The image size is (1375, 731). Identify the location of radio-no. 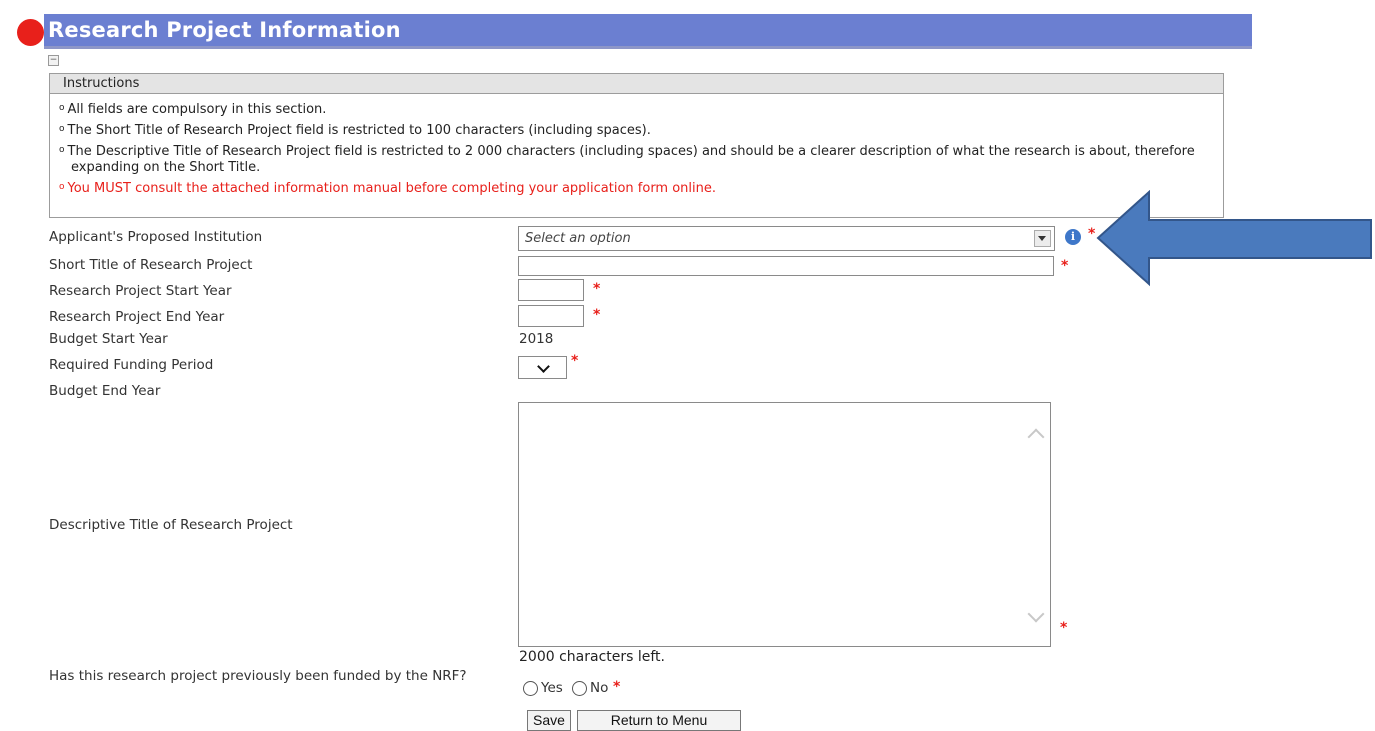
(579, 688).